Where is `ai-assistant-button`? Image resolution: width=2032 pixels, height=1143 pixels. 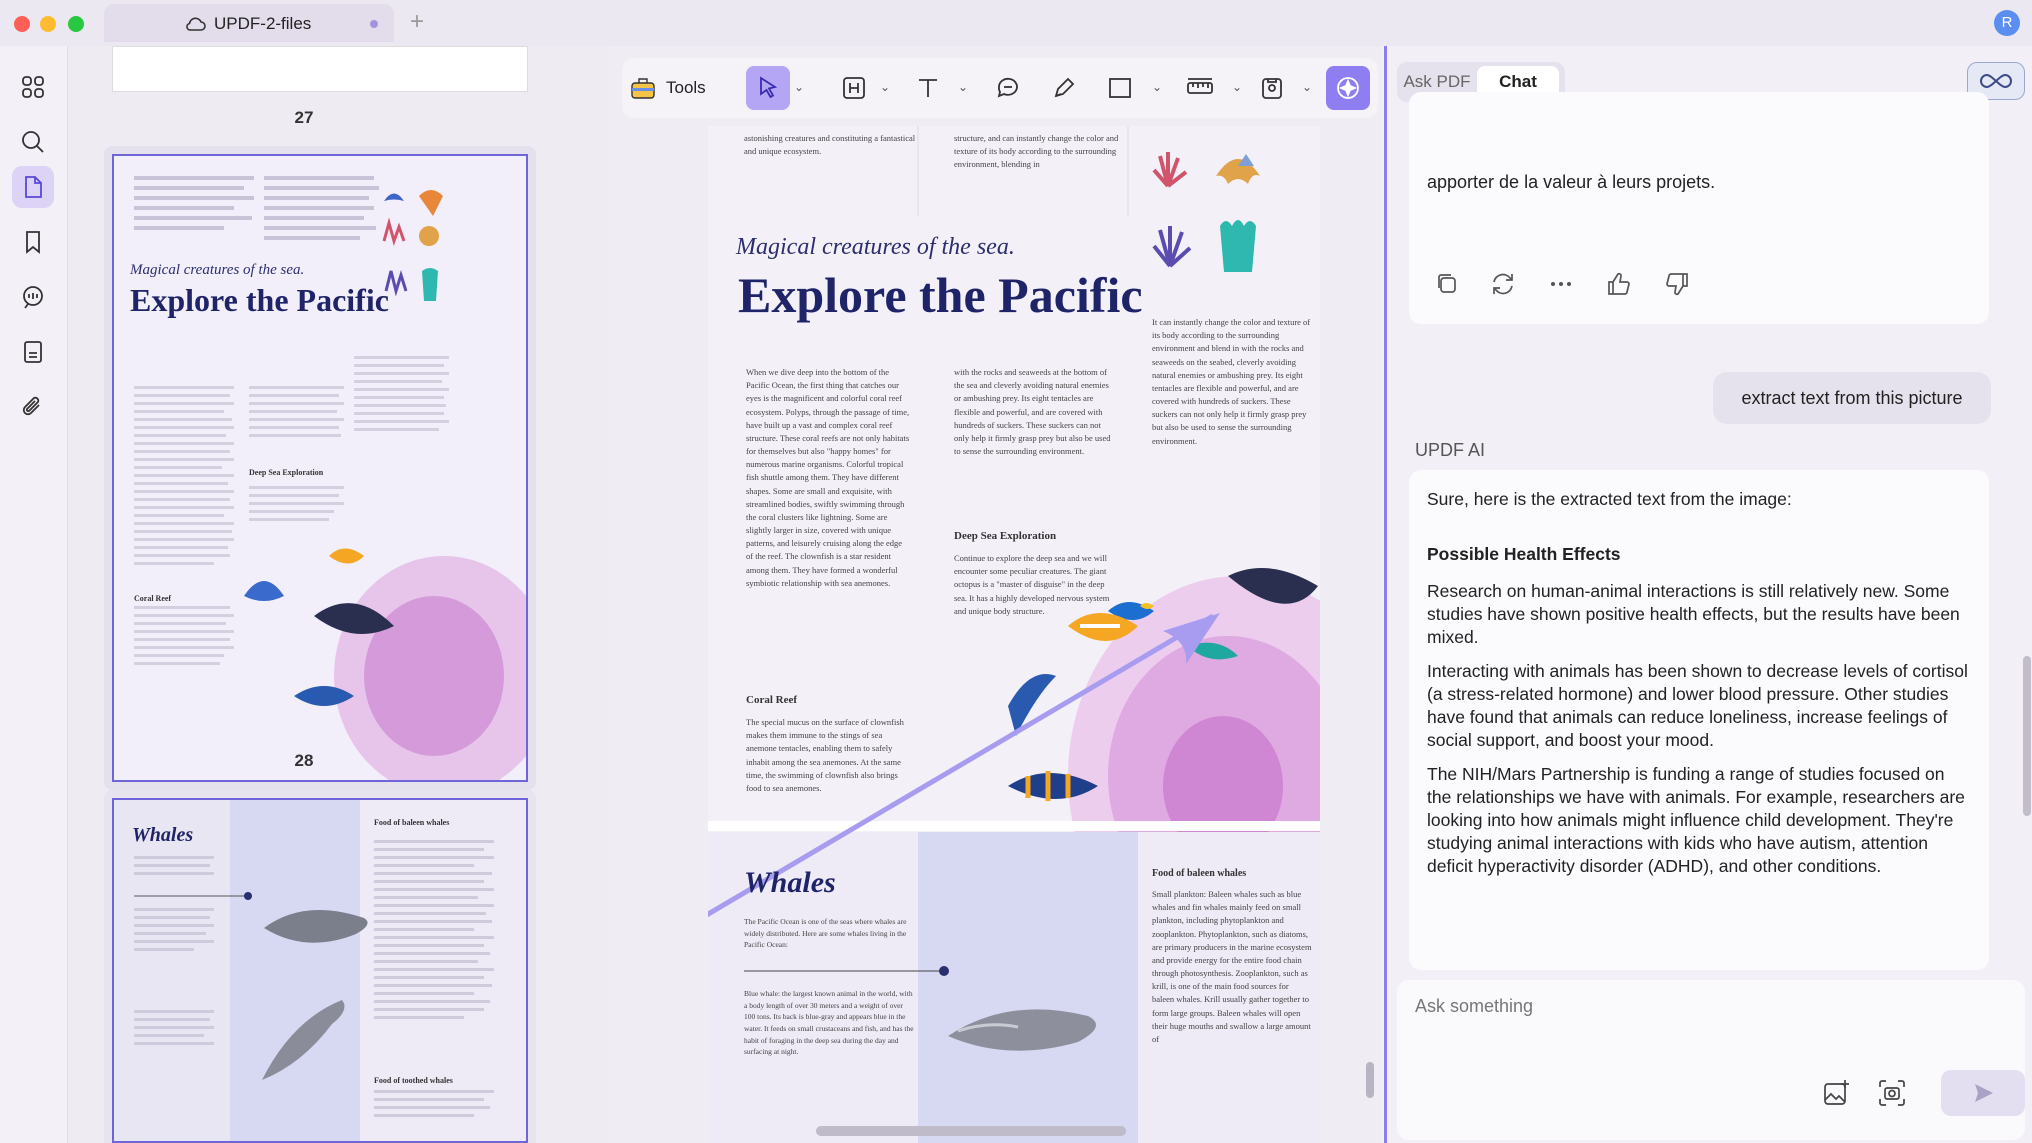
ai-assistant-button is located at coordinates (1348, 88).